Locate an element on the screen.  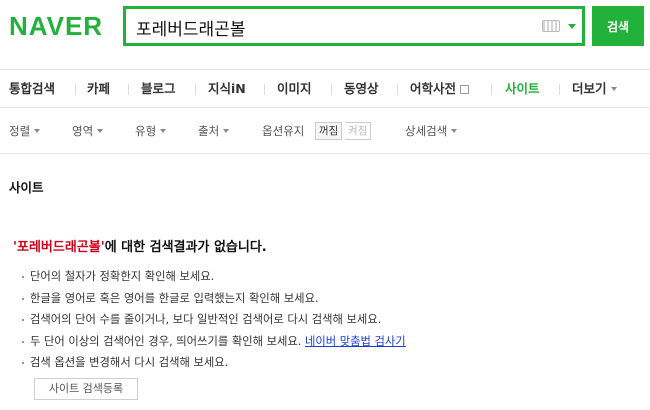
section-title: 사이트 is located at coordinates (26, 187).